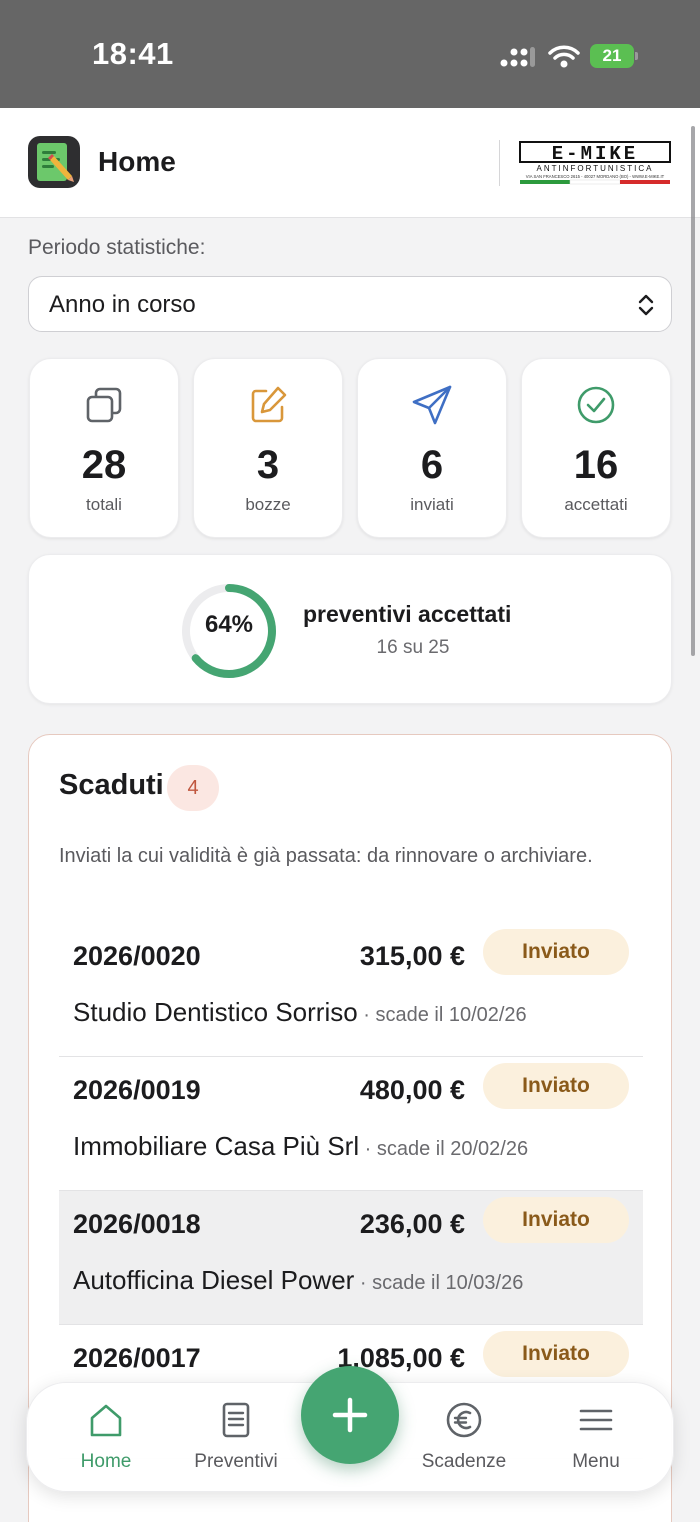 The width and height of the screenshot is (700, 1522). Describe the element at coordinates (193, 788) in the screenshot. I see `expired-count-badge: 4` at that location.